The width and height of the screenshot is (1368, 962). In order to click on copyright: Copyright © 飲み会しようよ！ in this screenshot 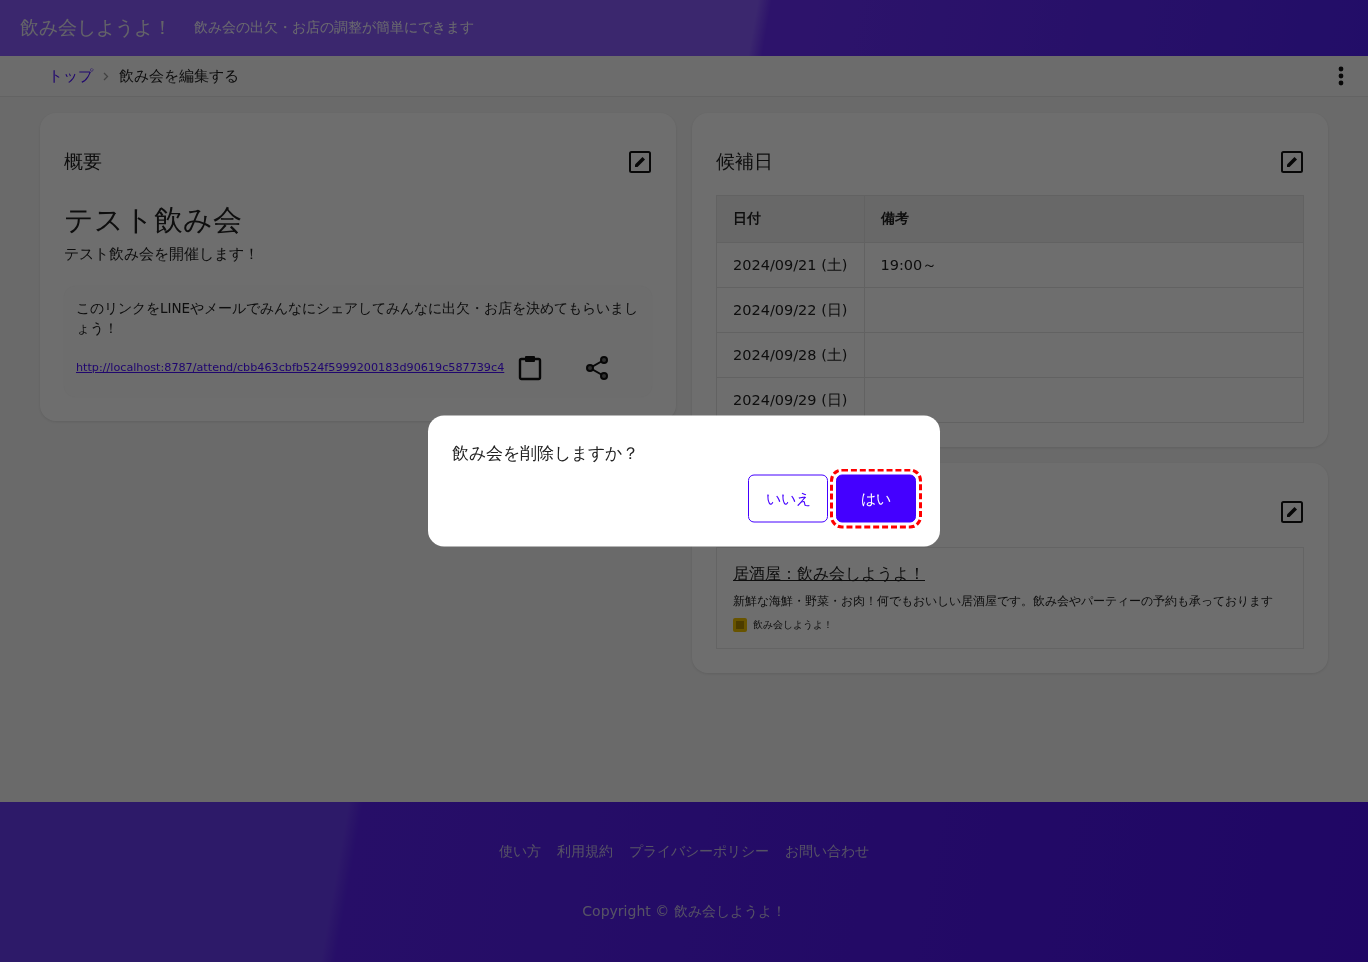, I will do `click(684, 912)`.